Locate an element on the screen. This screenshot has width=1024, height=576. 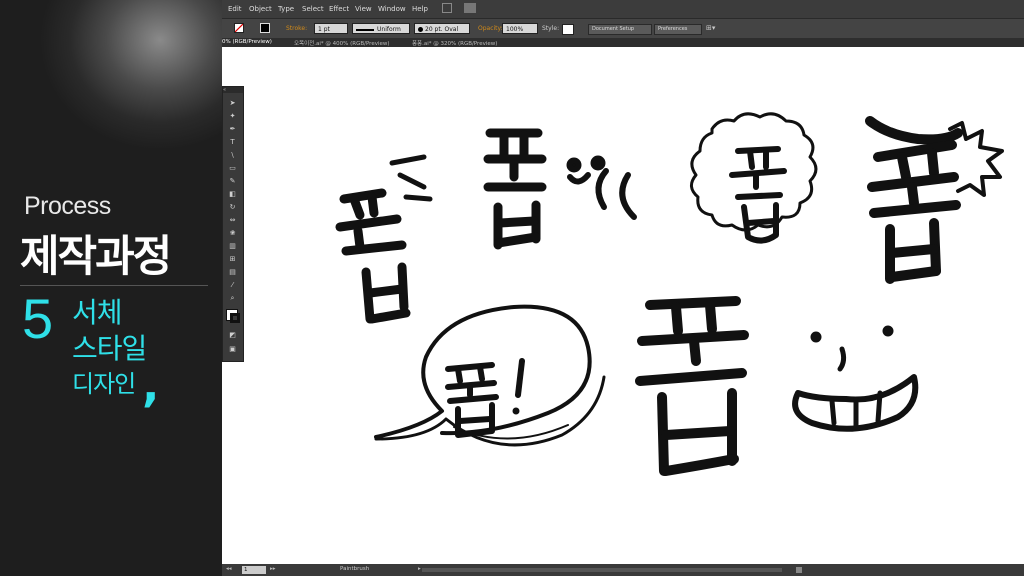
step-title: 제작과정 is located at coordinates (96, 257).